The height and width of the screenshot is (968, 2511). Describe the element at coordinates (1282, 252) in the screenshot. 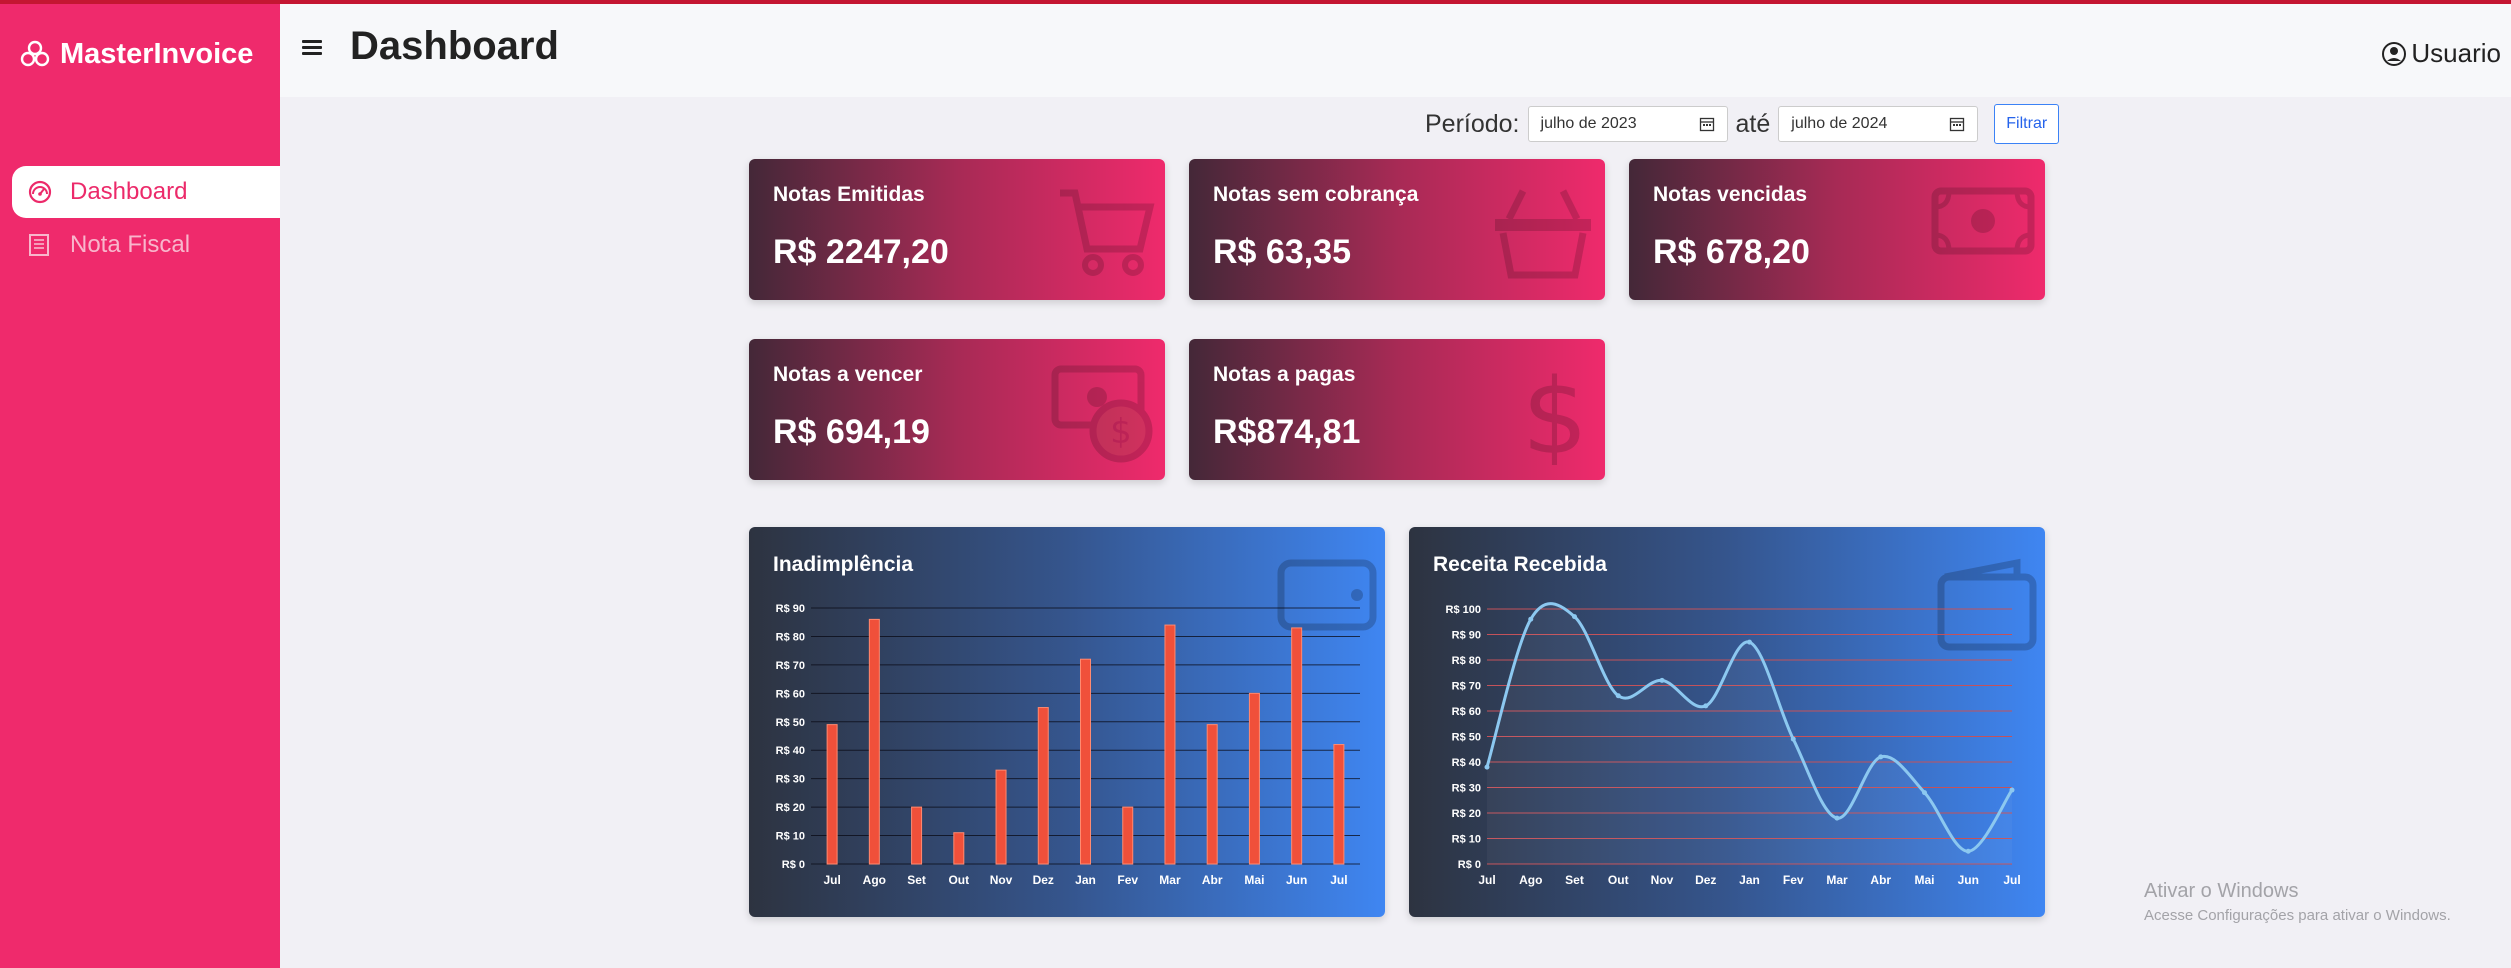

I see `card-value: R$ 63,35` at that location.